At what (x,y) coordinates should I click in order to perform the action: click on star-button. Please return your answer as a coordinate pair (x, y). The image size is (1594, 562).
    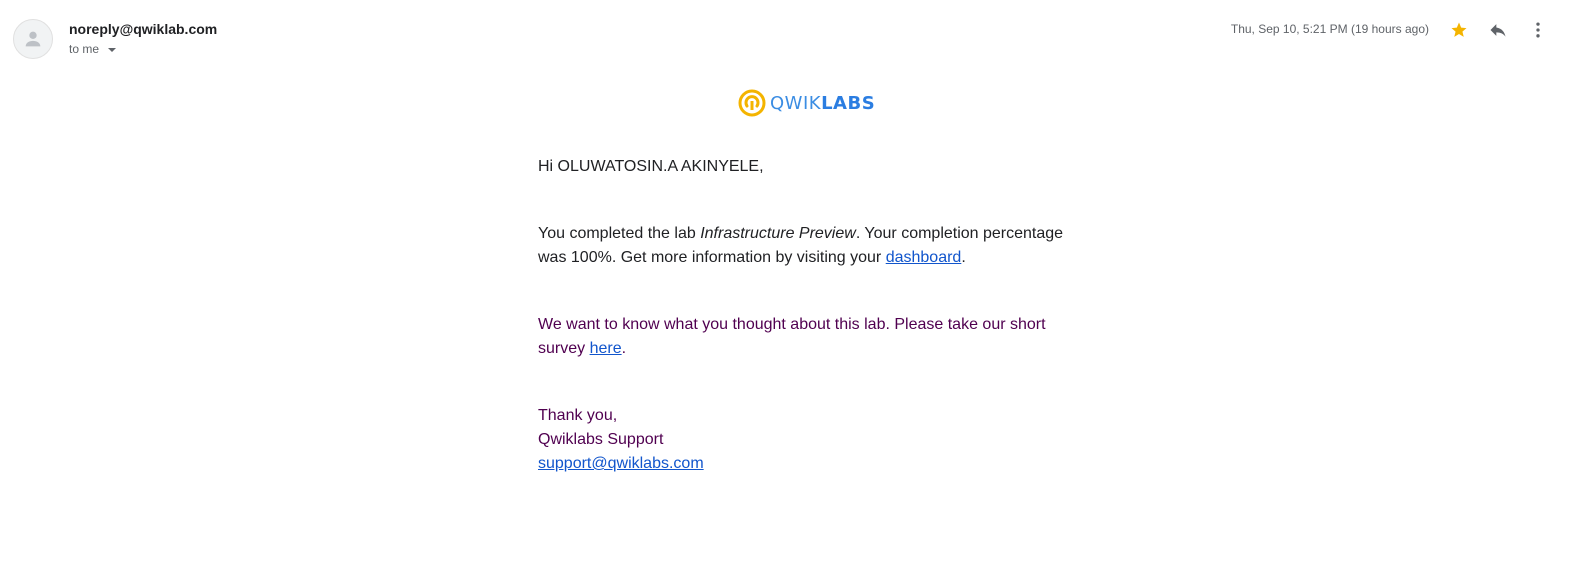
    Looking at the image, I should click on (1459, 30).